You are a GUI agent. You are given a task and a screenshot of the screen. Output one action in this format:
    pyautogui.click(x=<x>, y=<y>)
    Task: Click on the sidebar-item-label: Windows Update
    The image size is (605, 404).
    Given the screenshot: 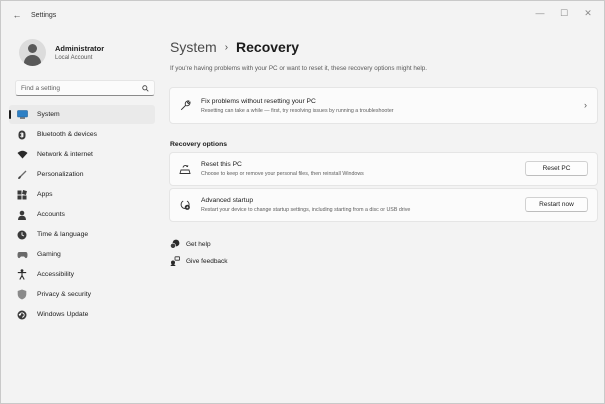 What is the action you would take?
    pyautogui.click(x=63, y=314)
    